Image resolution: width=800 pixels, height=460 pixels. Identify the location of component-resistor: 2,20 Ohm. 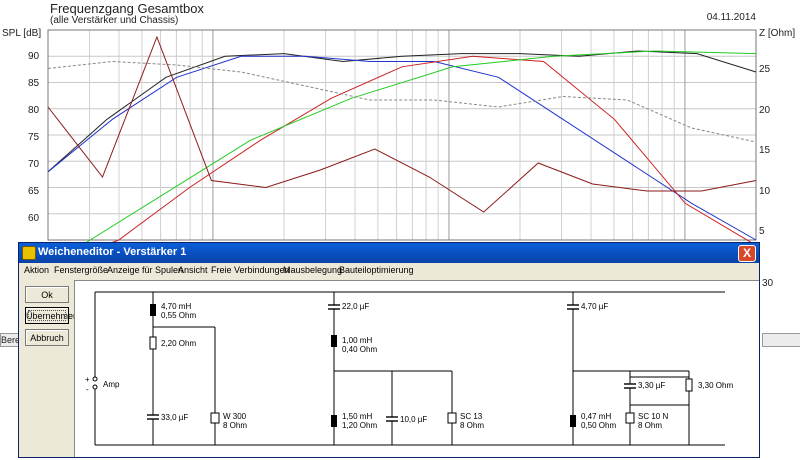
(178, 343).